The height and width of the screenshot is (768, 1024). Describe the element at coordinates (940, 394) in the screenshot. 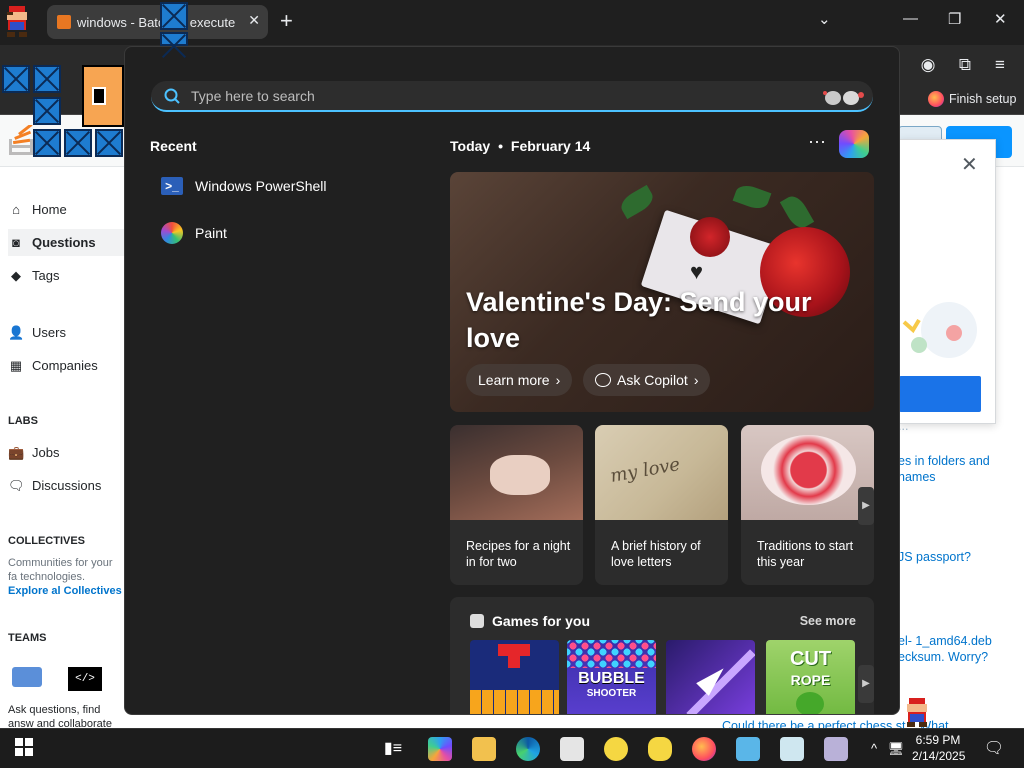

I see `promo-cta-button` at that location.